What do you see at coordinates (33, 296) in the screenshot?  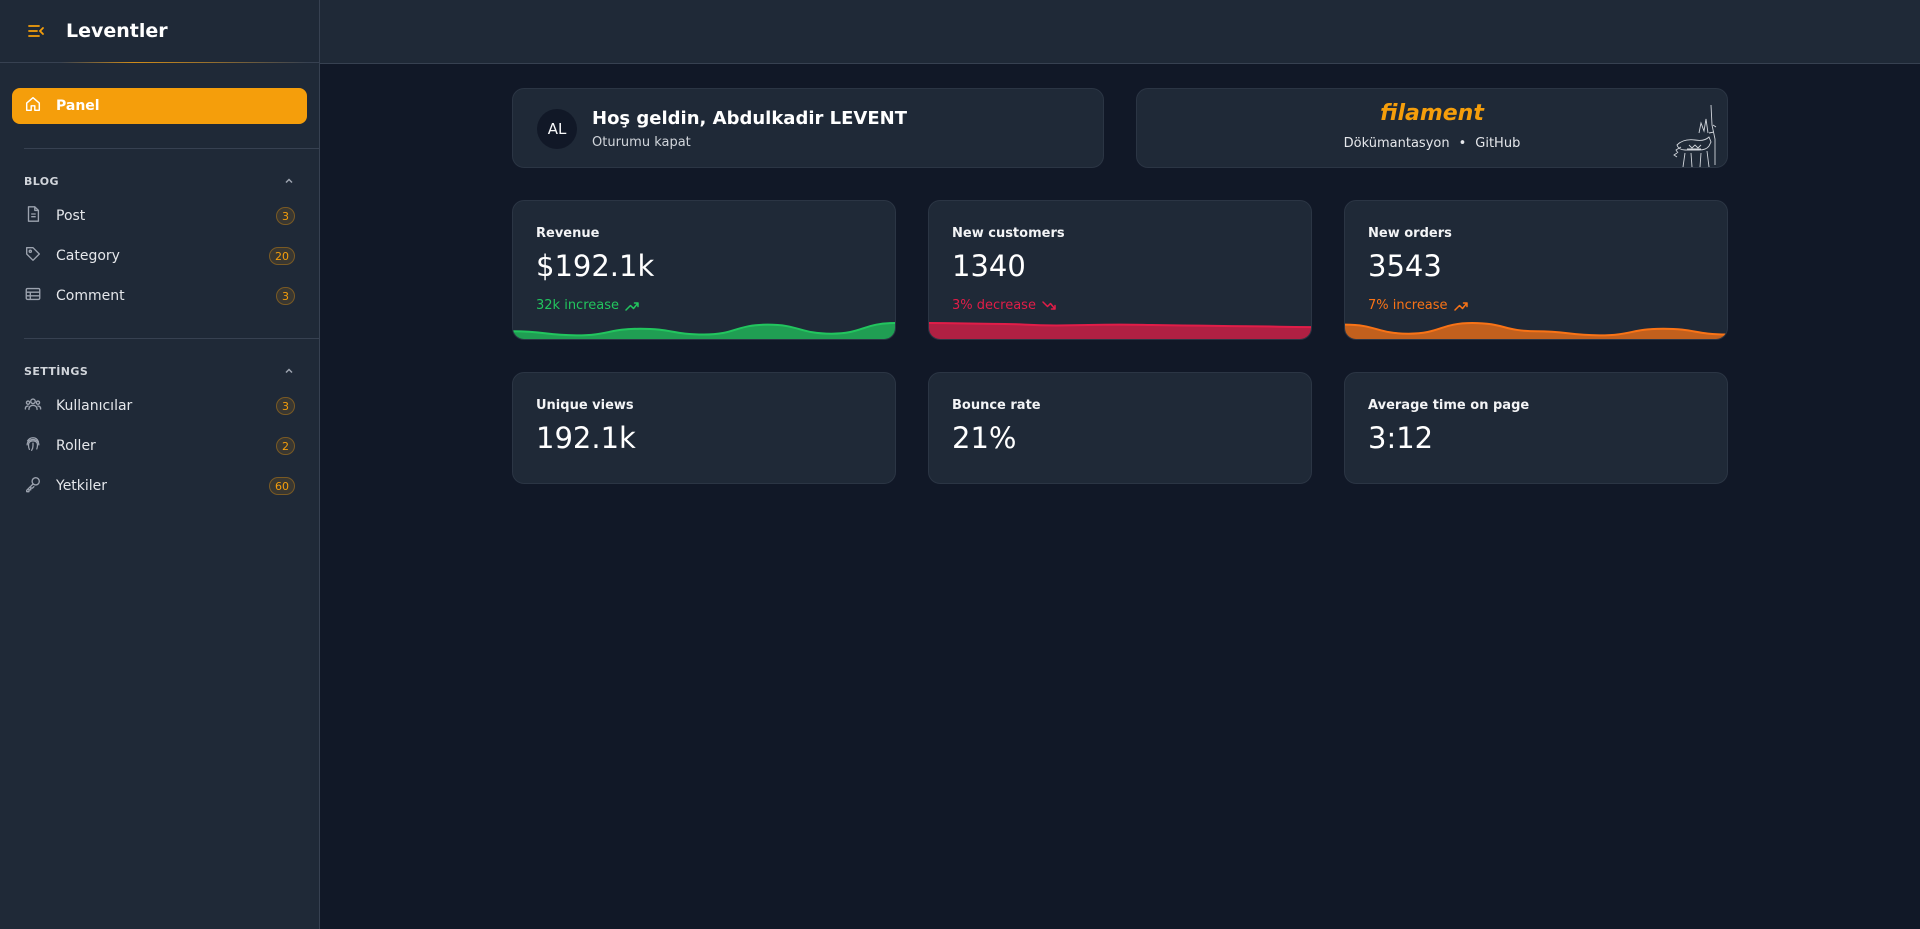 I see `table-icon` at bounding box center [33, 296].